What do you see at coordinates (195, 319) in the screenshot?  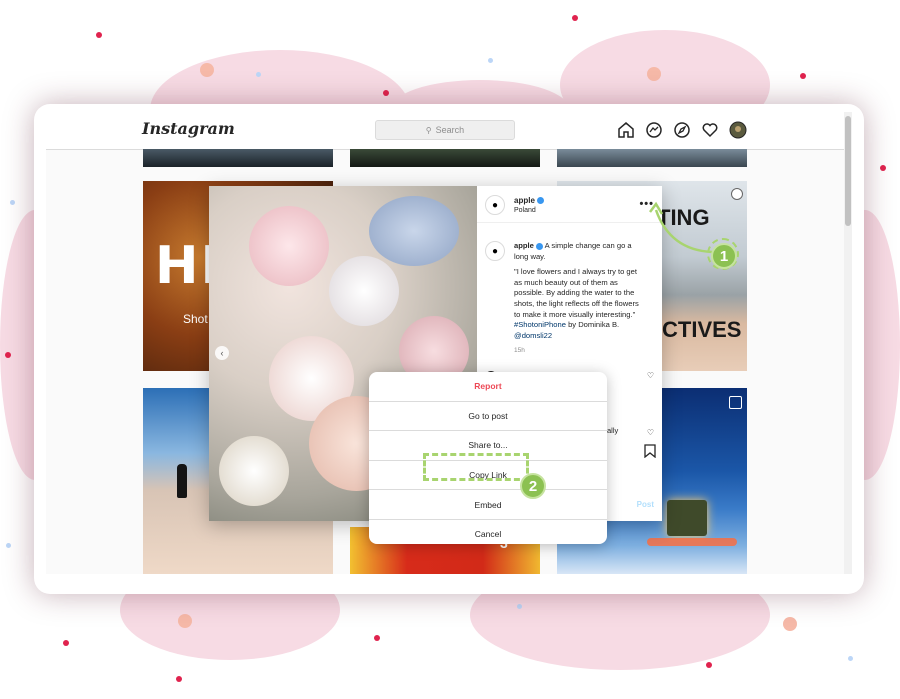 I see `tile-1-subtext: Shot` at bounding box center [195, 319].